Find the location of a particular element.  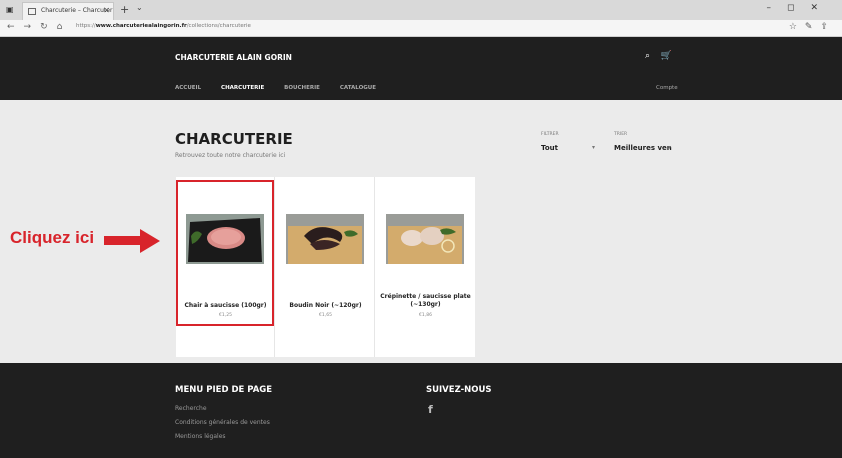

product-price: €1,25 is located at coordinates (225, 315).